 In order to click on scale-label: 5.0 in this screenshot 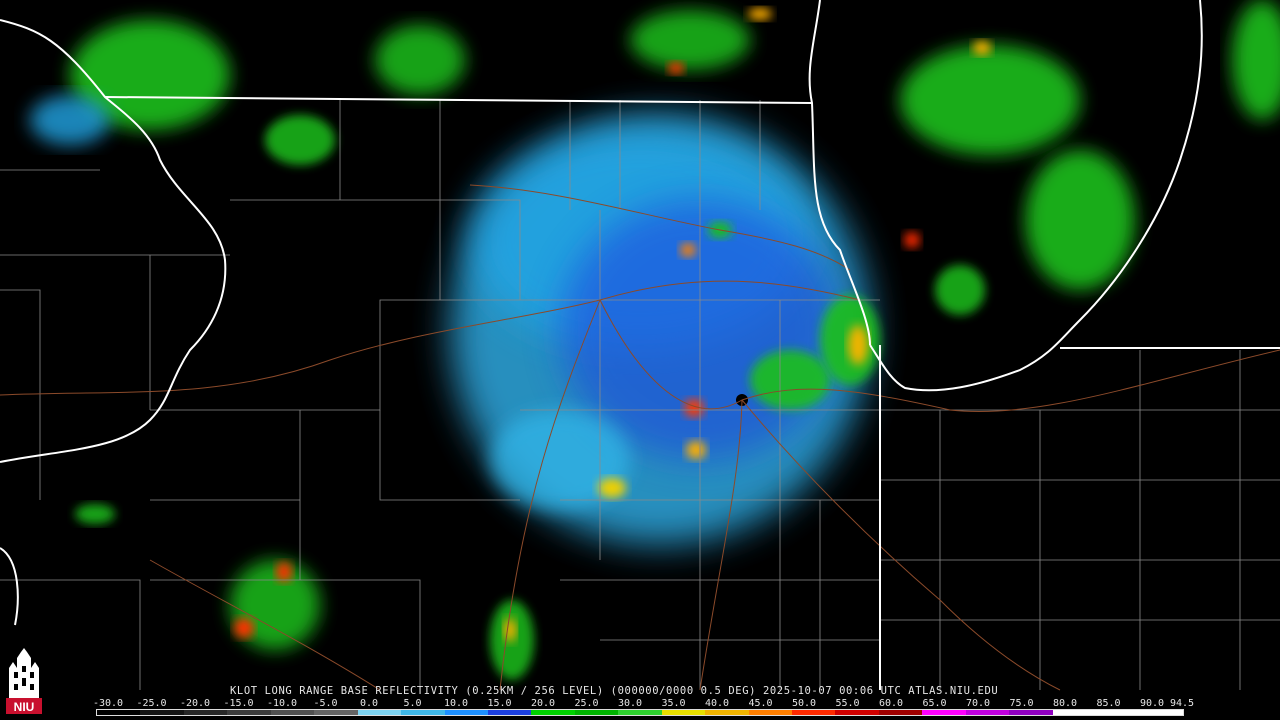, I will do `click(412, 703)`.